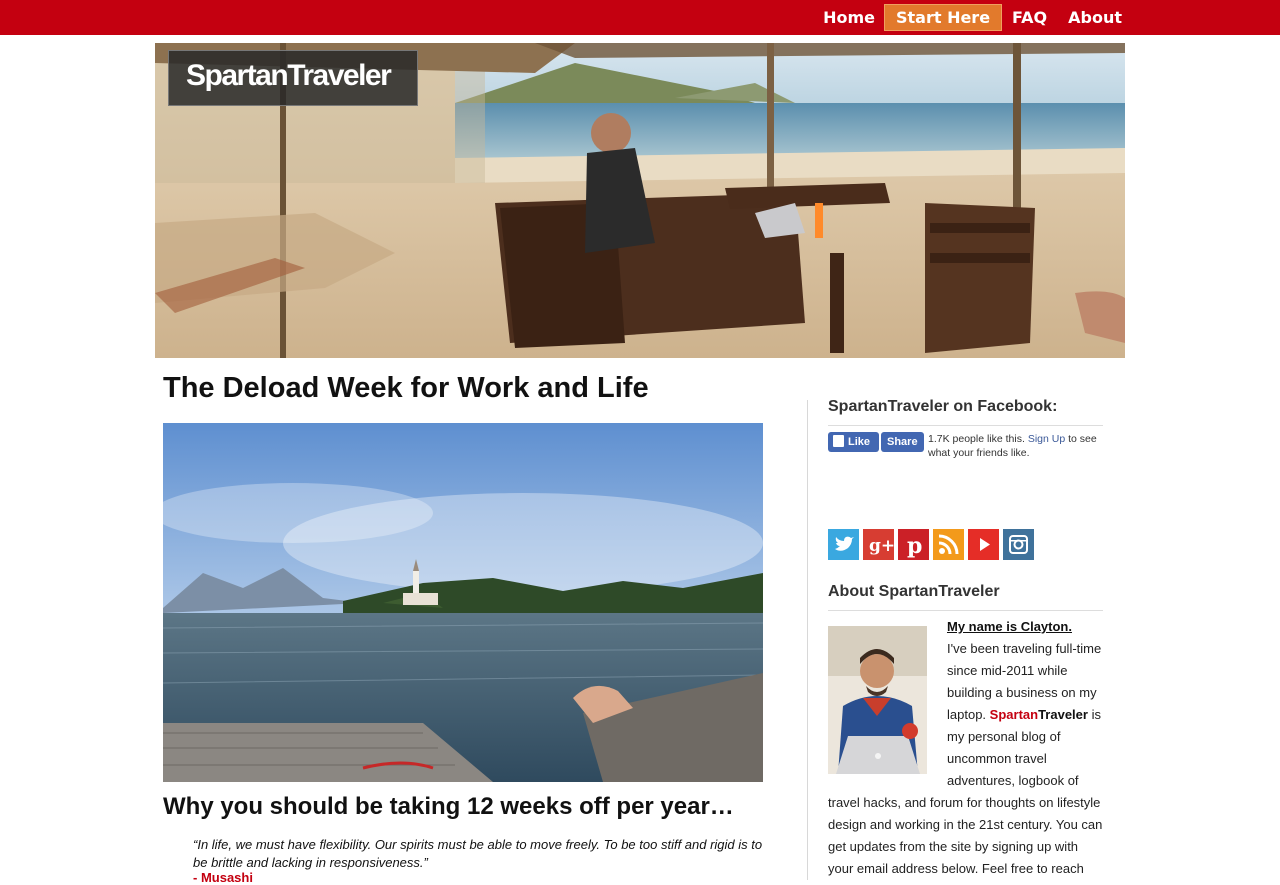  I want to click on facebook-widget-title: SpartanTraveler on Facebook:, so click(965, 412).